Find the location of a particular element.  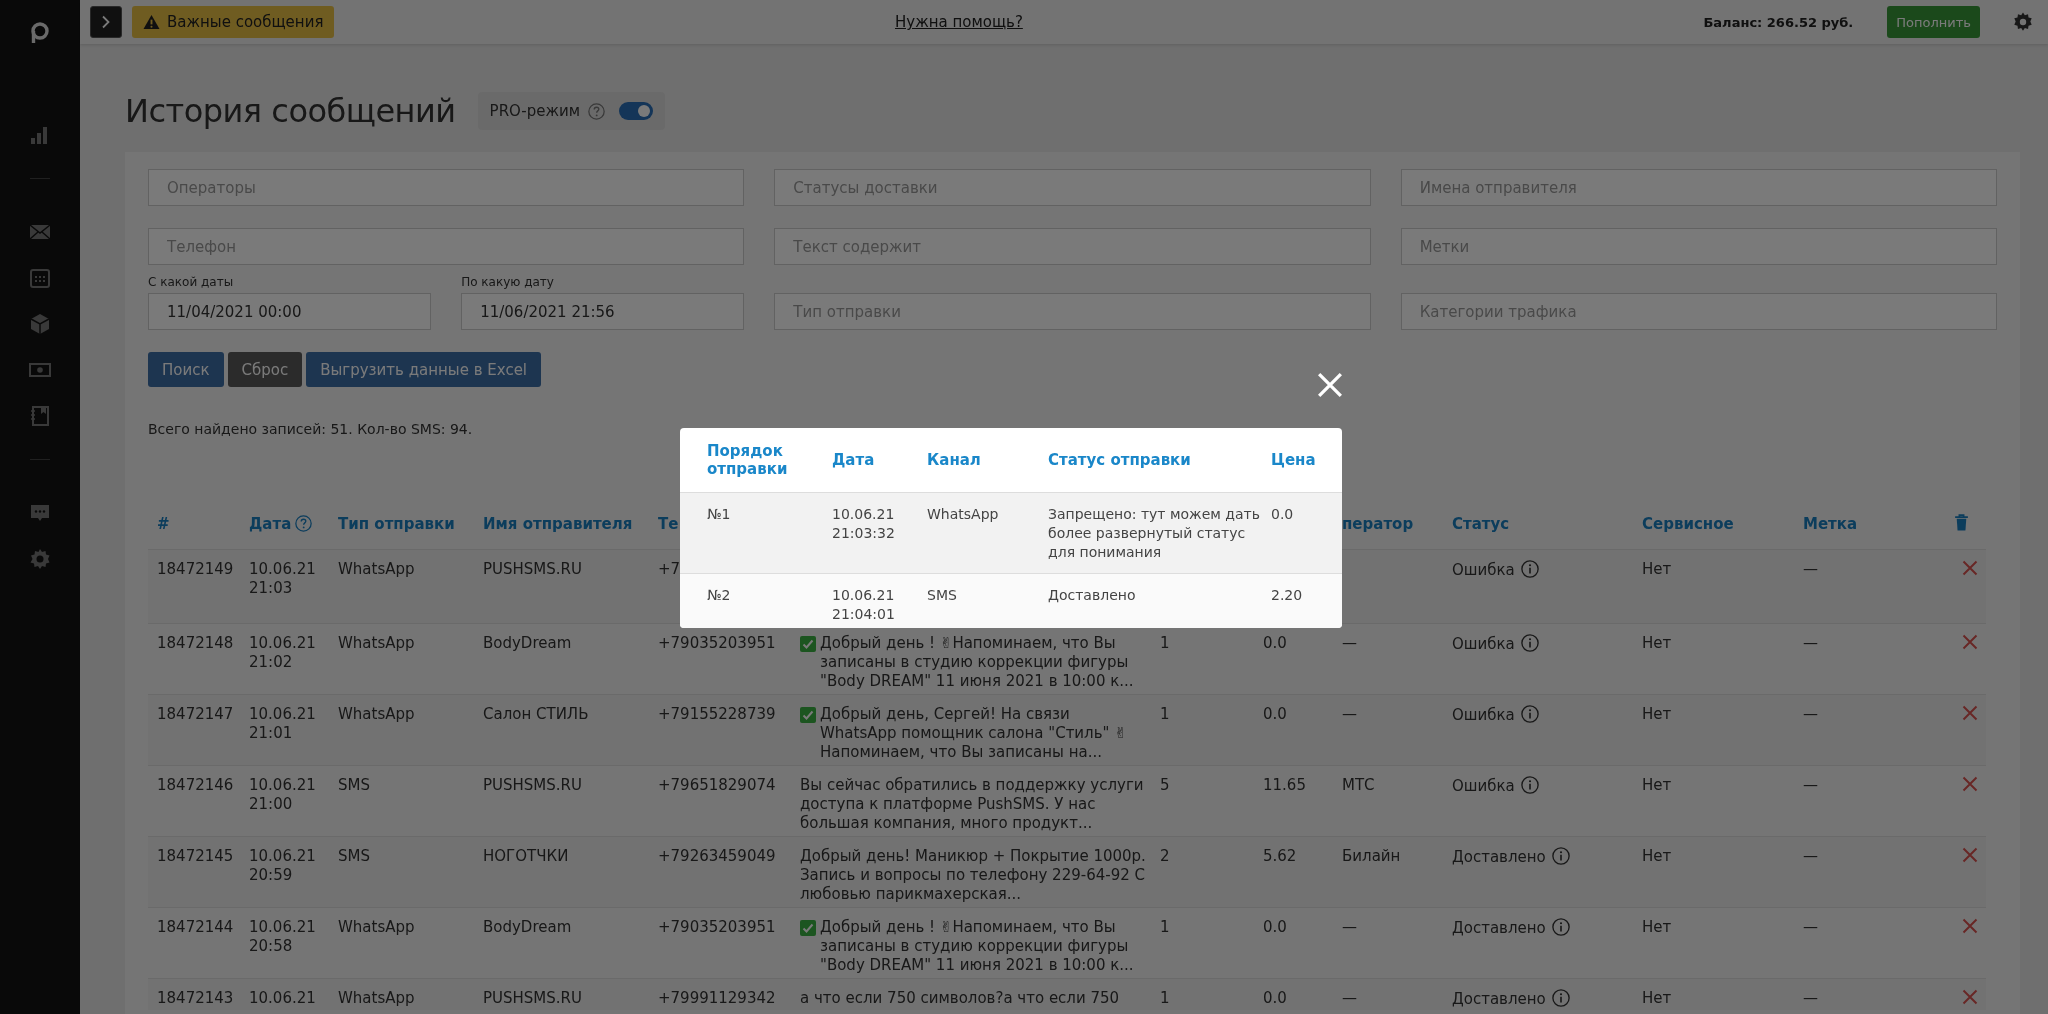

pro-mode-label: PRO-режим is located at coordinates (535, 111).